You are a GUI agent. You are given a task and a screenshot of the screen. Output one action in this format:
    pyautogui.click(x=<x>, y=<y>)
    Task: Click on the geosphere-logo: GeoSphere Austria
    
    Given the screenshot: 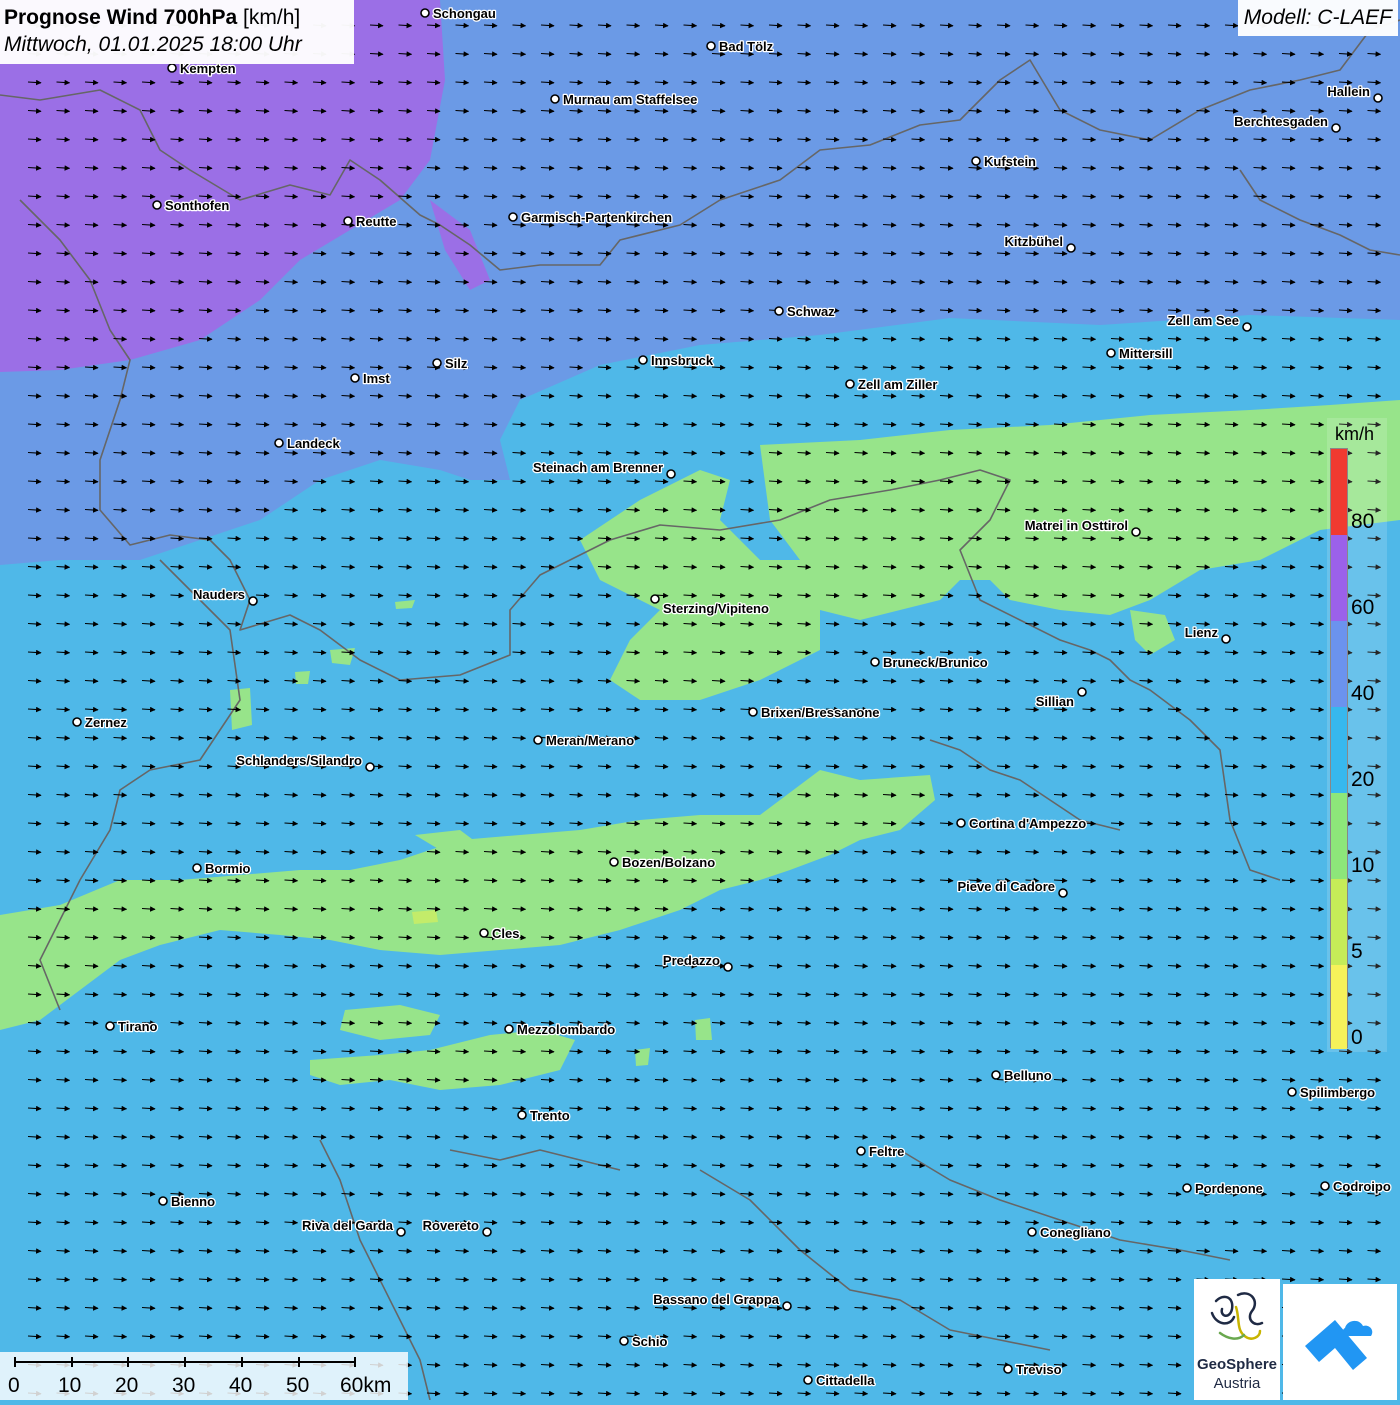 What is the action you would take?
    pyautogui.click(x=1237, y=1339)
    